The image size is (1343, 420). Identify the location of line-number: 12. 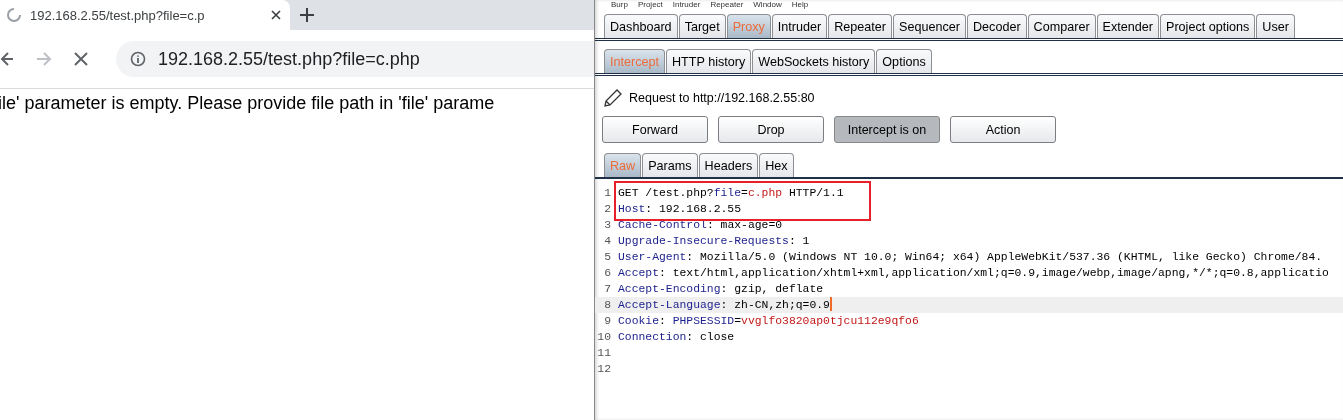
(604, 369).